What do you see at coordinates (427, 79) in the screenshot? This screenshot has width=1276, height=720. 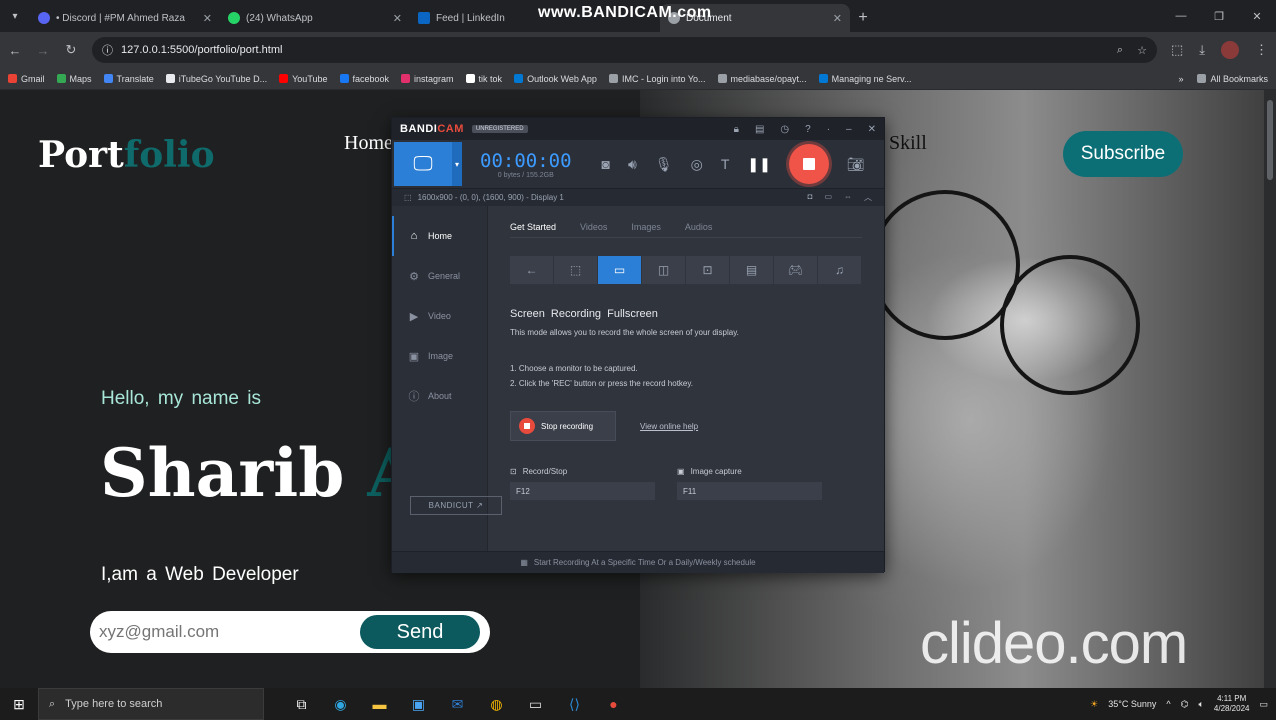 I see `bookmark-instagram: instagram` at bounding box center [427, 79].